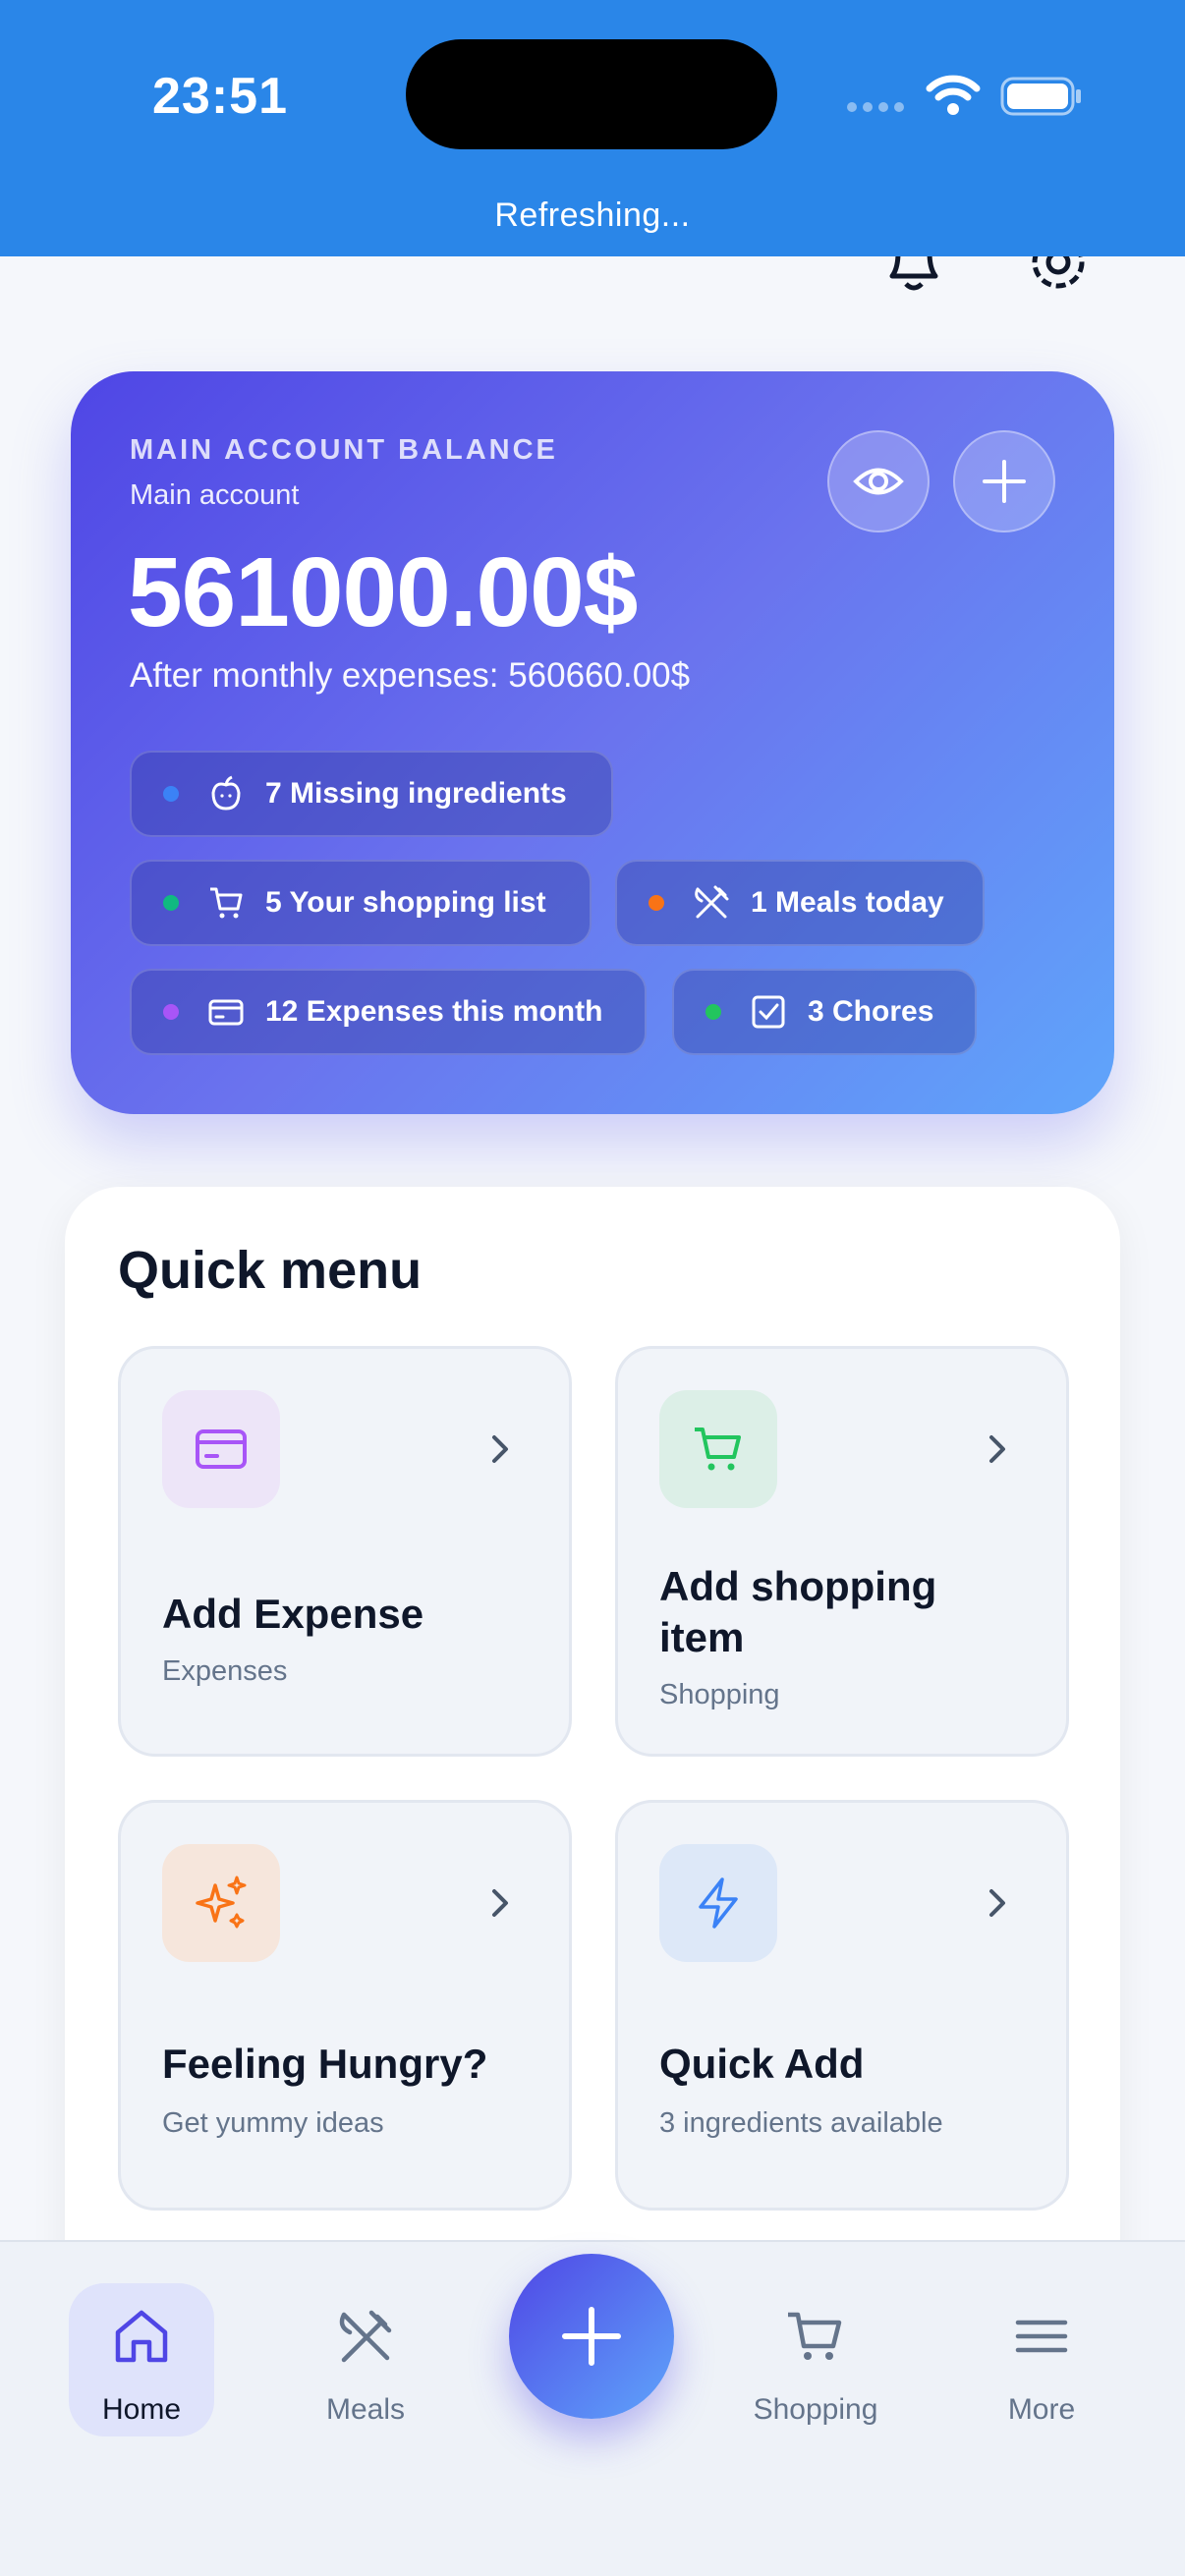 The image size is (1185, 2576). Describe the element at coordinates (720, 1694) in the screenshot. I see `tile-subtitle: Shopping` at that location.